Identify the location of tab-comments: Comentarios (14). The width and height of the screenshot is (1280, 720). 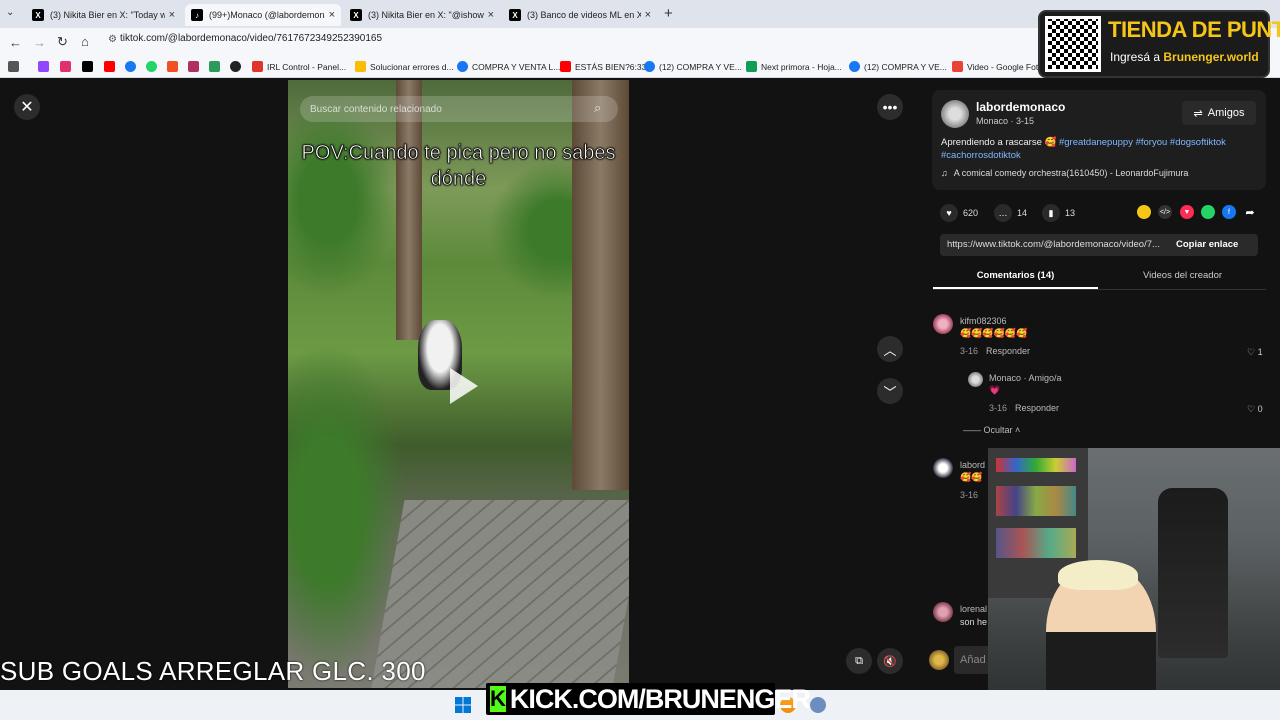
(1015, 275).